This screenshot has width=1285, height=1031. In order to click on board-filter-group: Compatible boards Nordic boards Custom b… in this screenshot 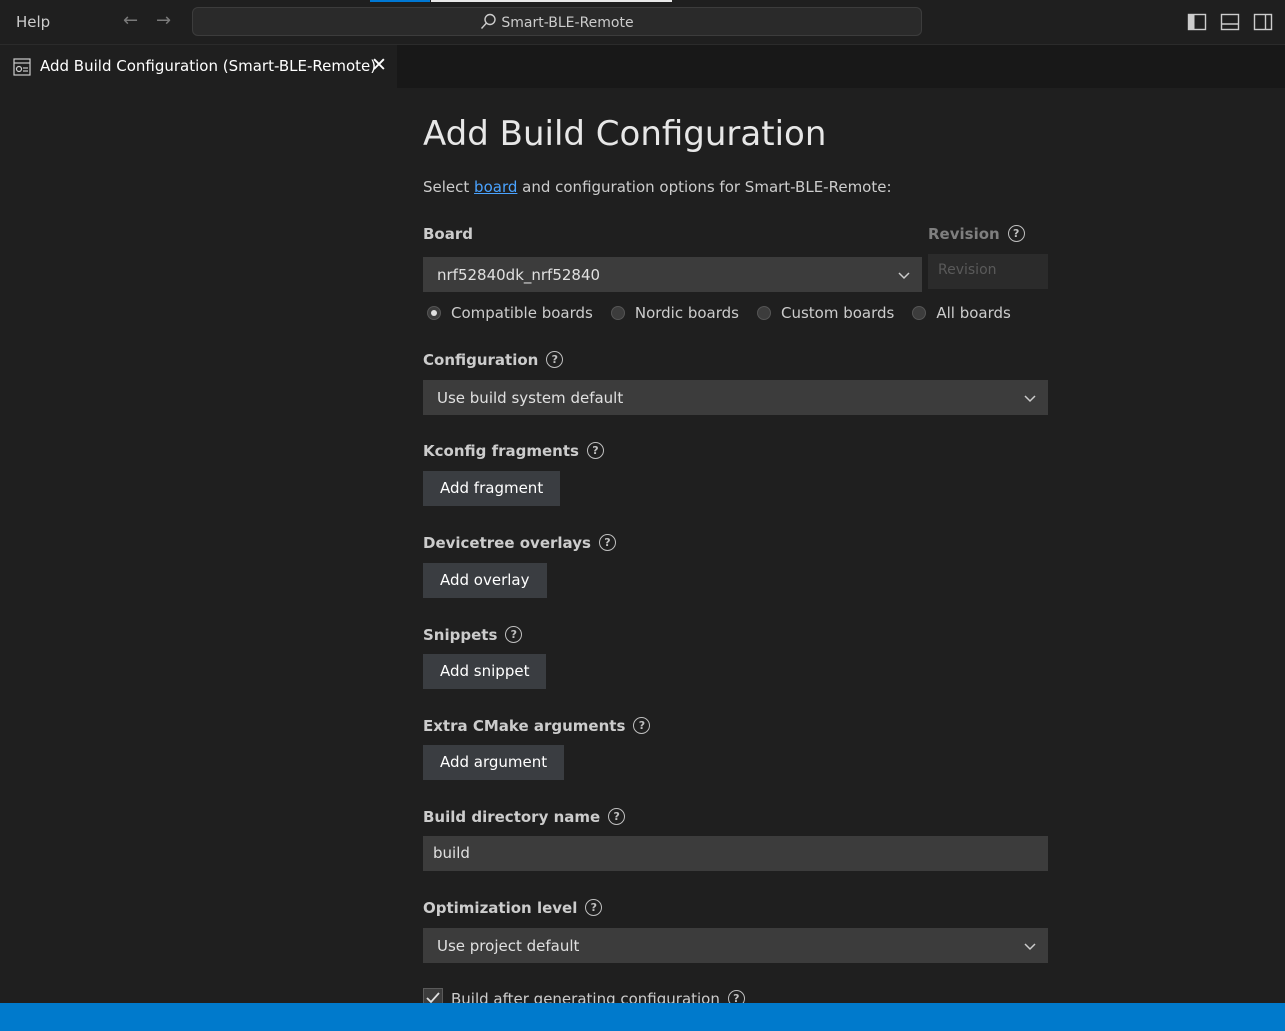, I will do `click(728, 313)`.